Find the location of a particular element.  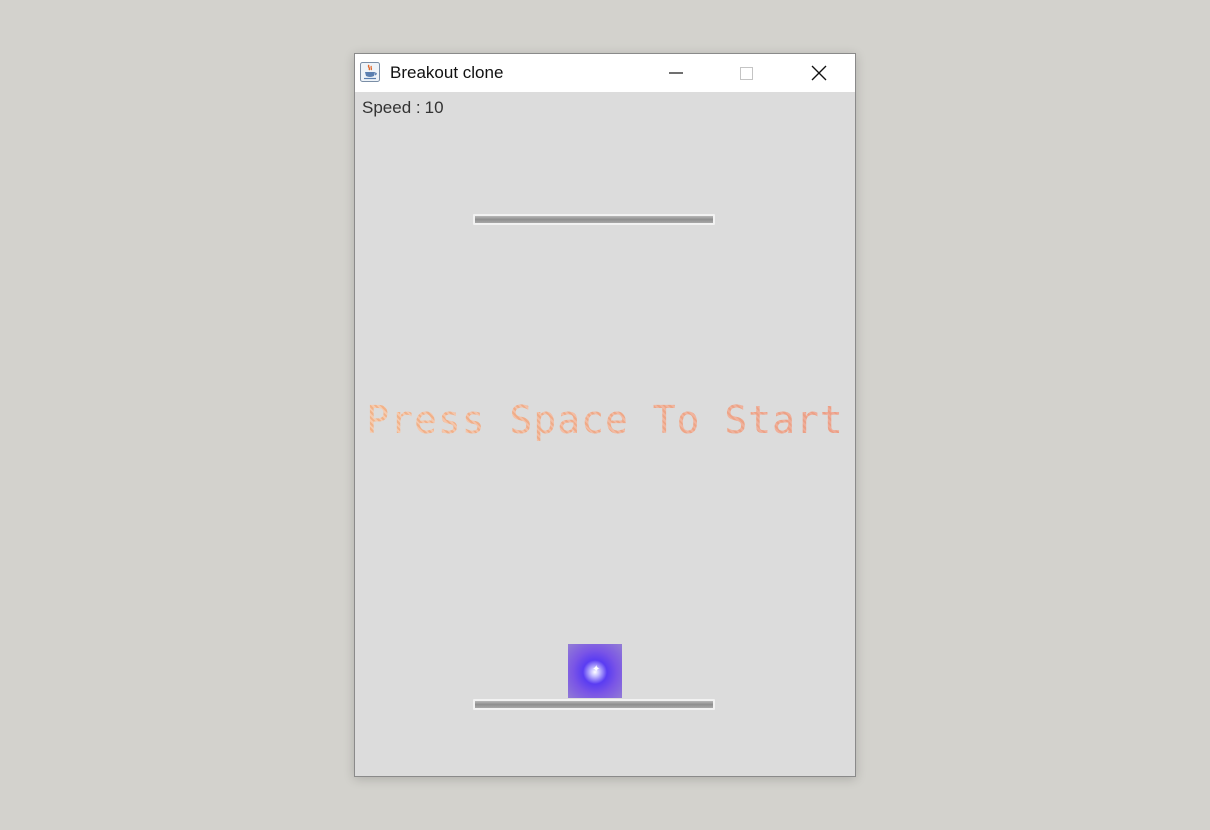

close-icon is located at coordinates (819, 73).